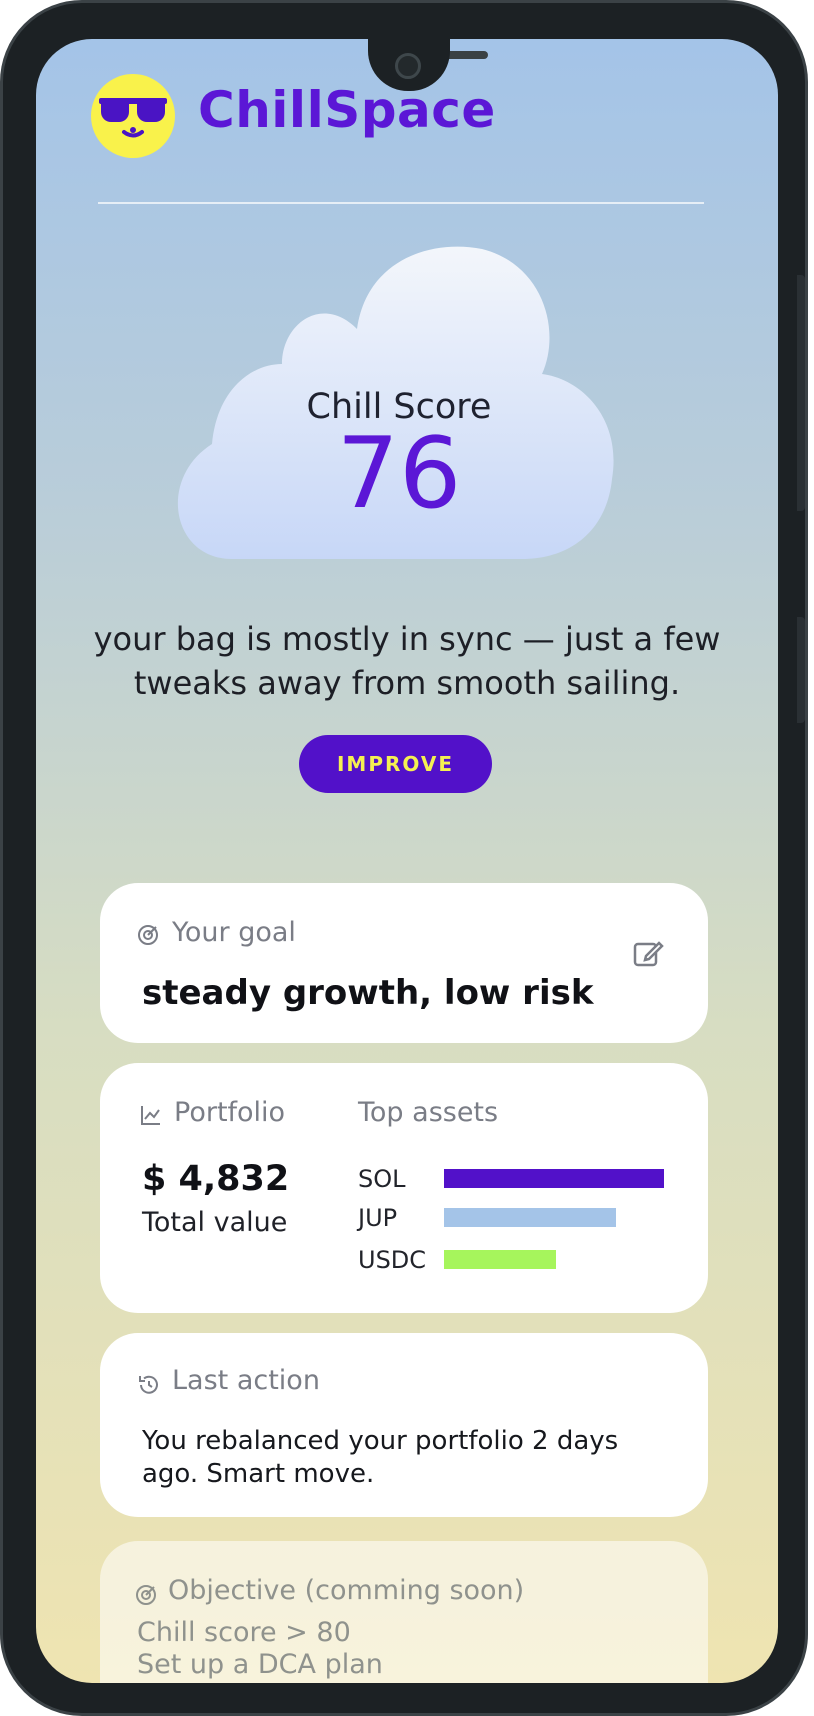  I want to click on app-title: ChillSpace, so click(347, 110).